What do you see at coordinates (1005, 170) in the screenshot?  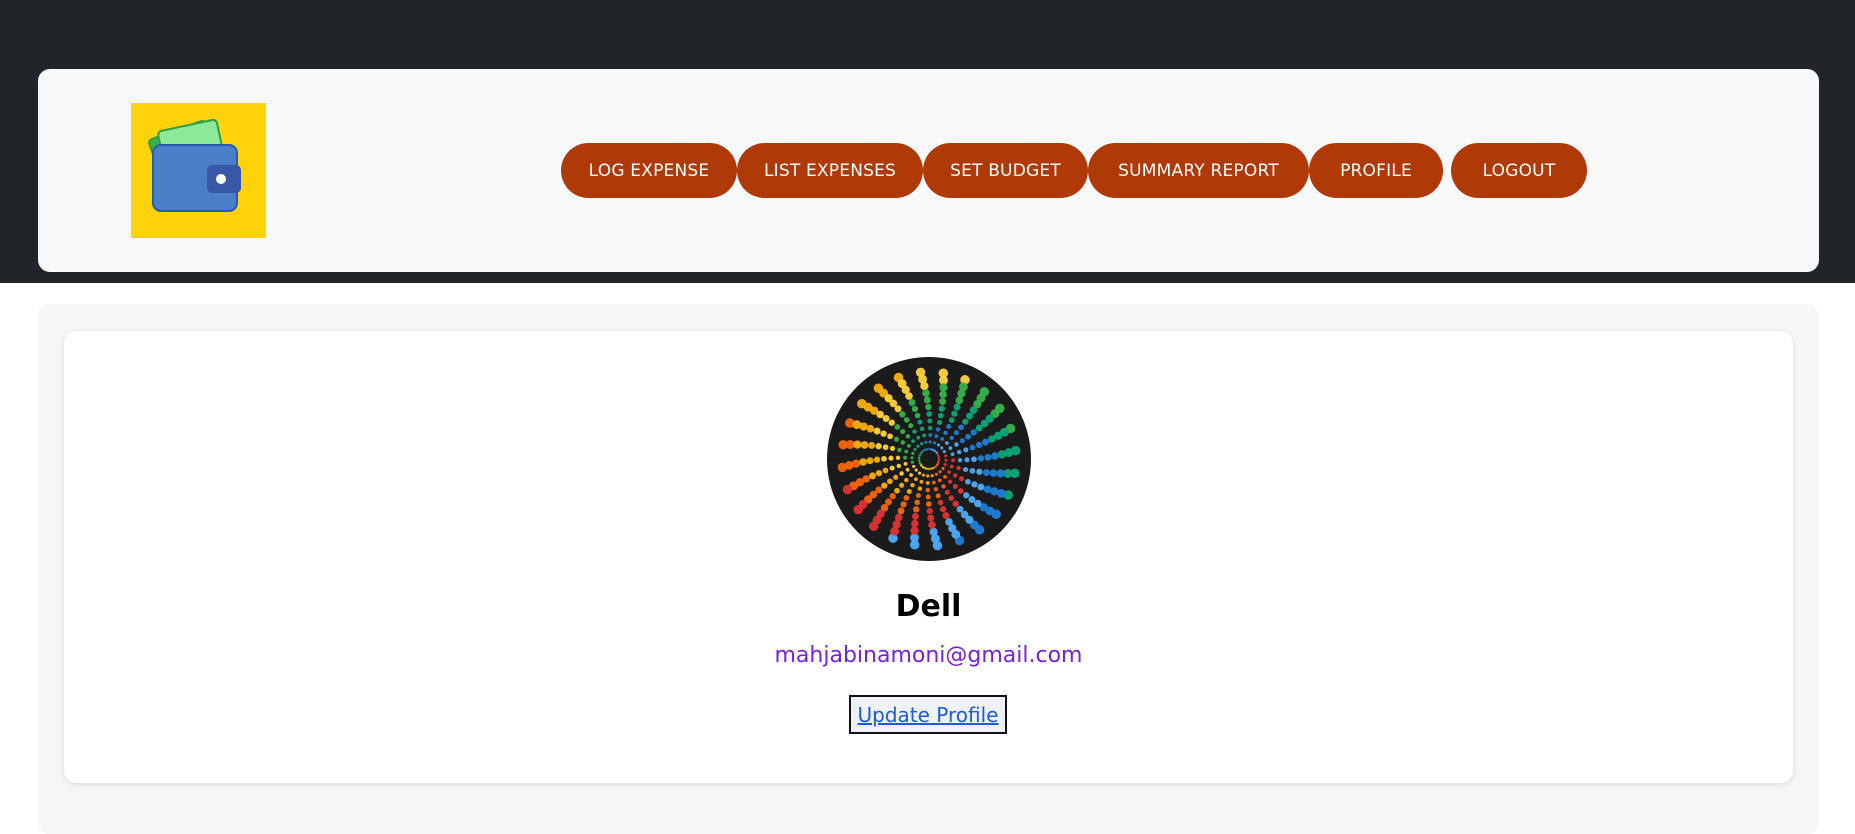 I see `set-budget-button: SET BUDGET` at bounding box center [1005, 170].